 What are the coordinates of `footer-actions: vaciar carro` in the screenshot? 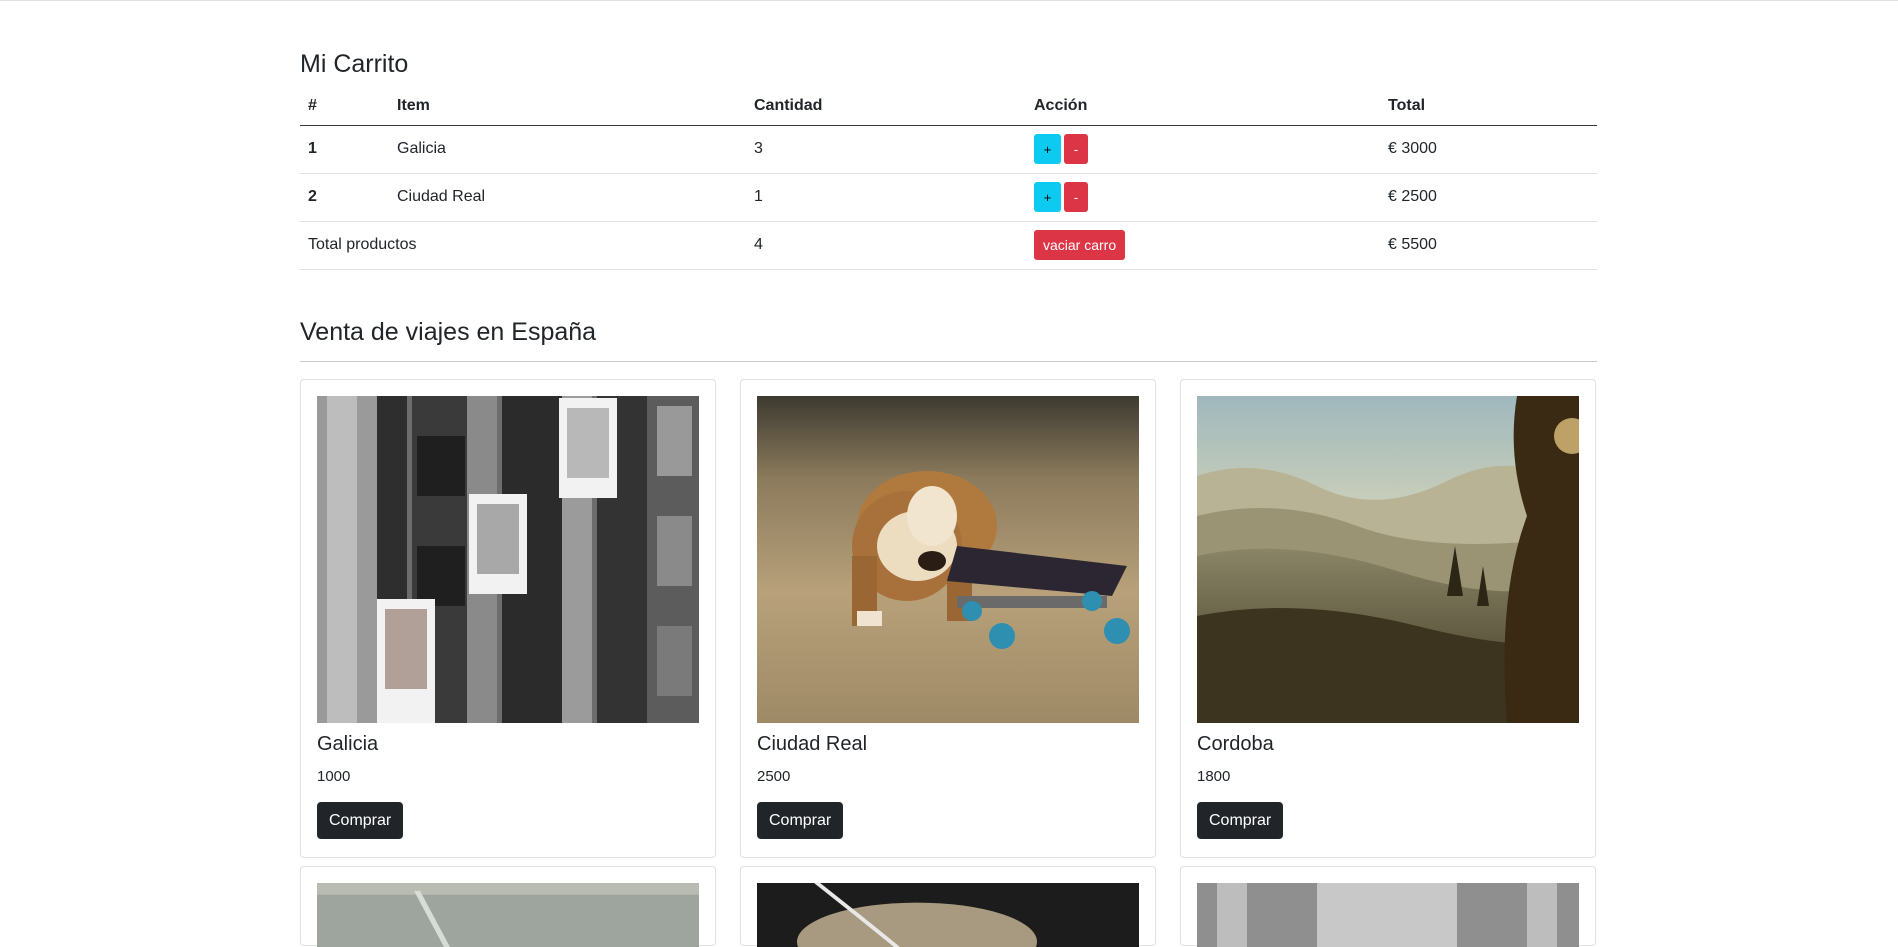 It's located at (1203, 245).